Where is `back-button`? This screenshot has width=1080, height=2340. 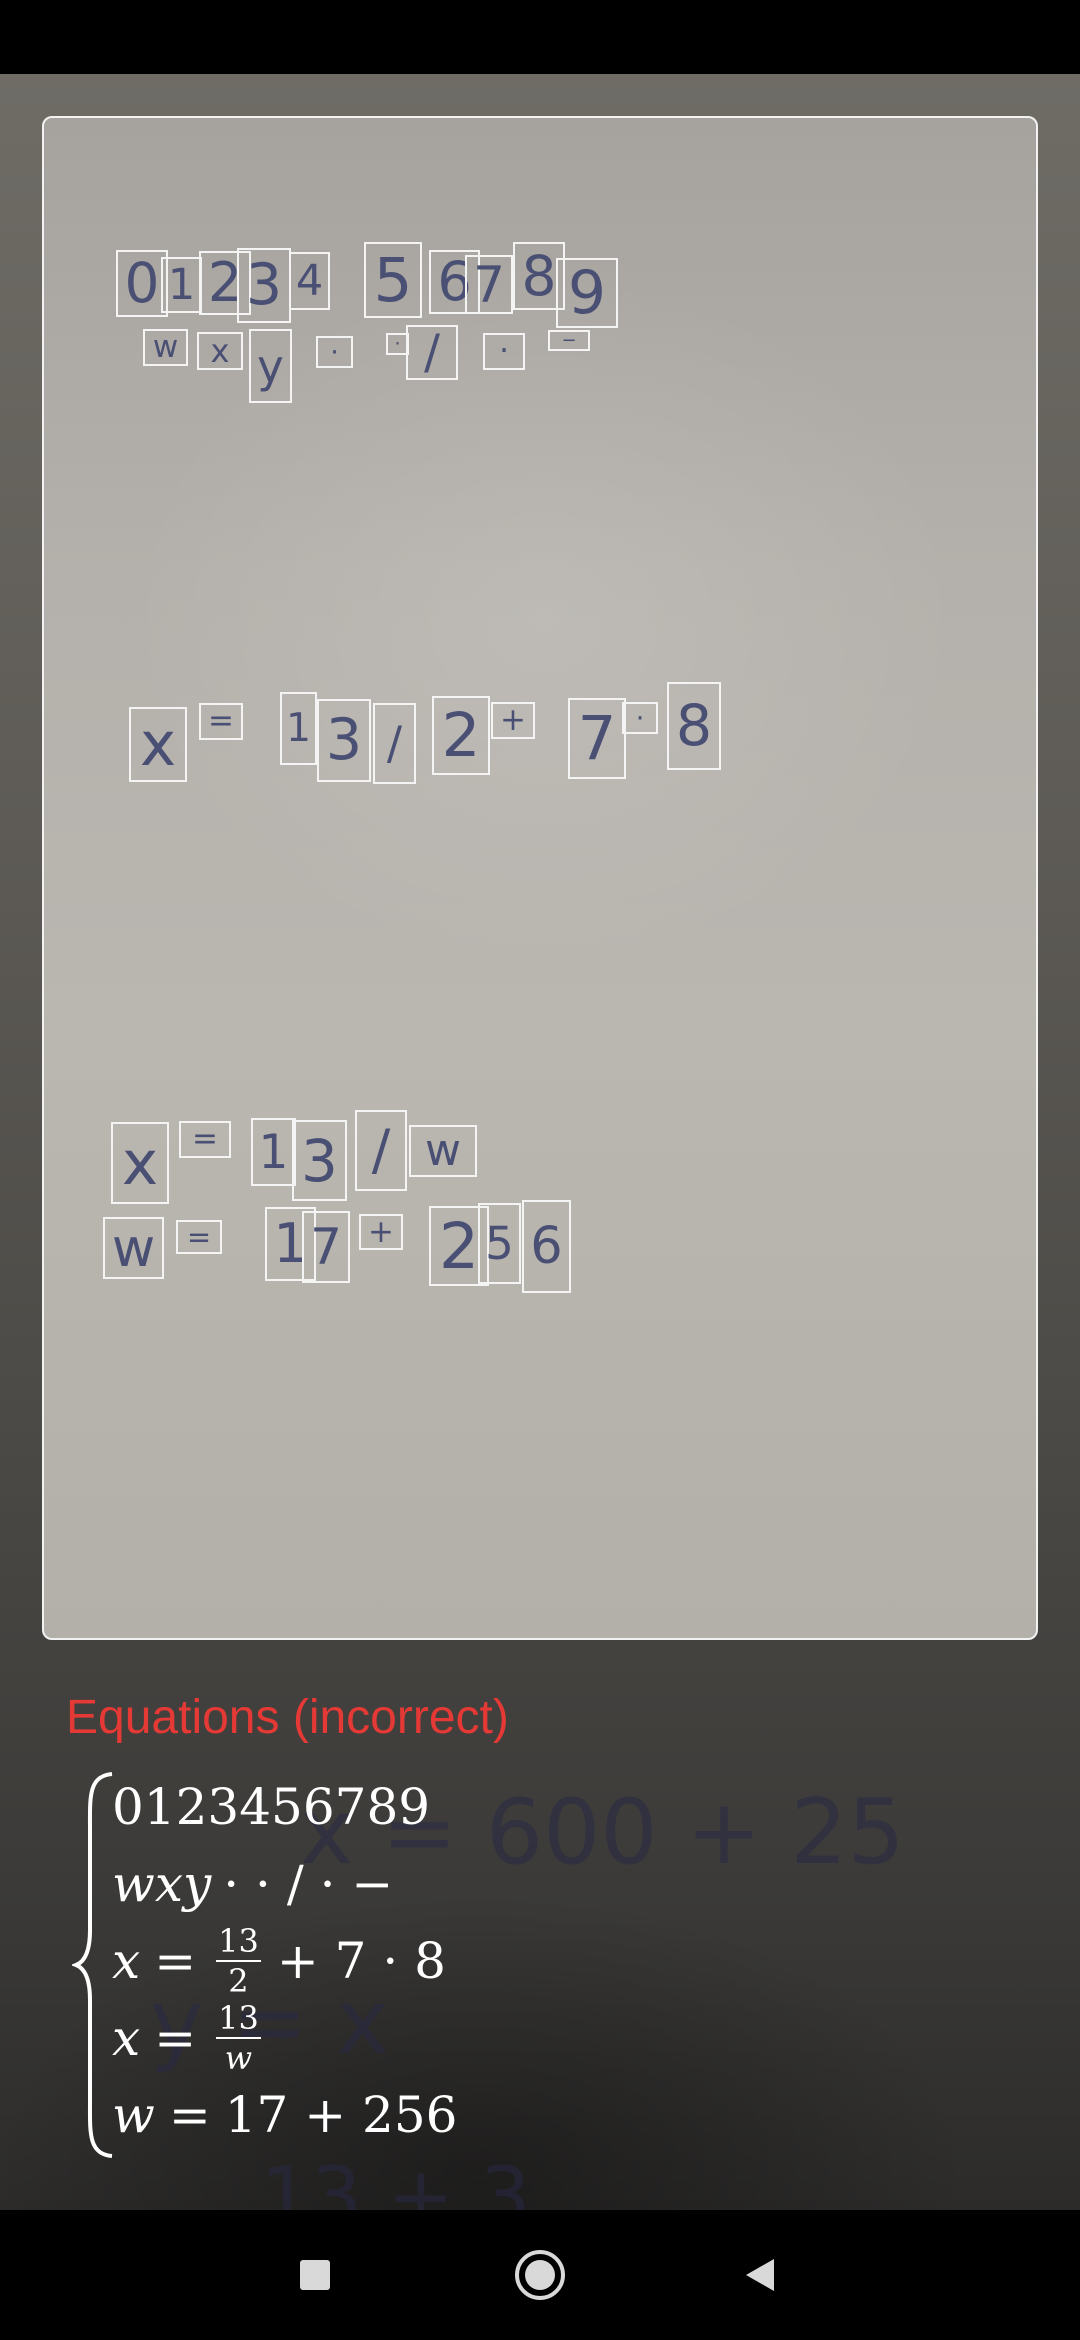 back-button is located at coordinates (760, 2275).